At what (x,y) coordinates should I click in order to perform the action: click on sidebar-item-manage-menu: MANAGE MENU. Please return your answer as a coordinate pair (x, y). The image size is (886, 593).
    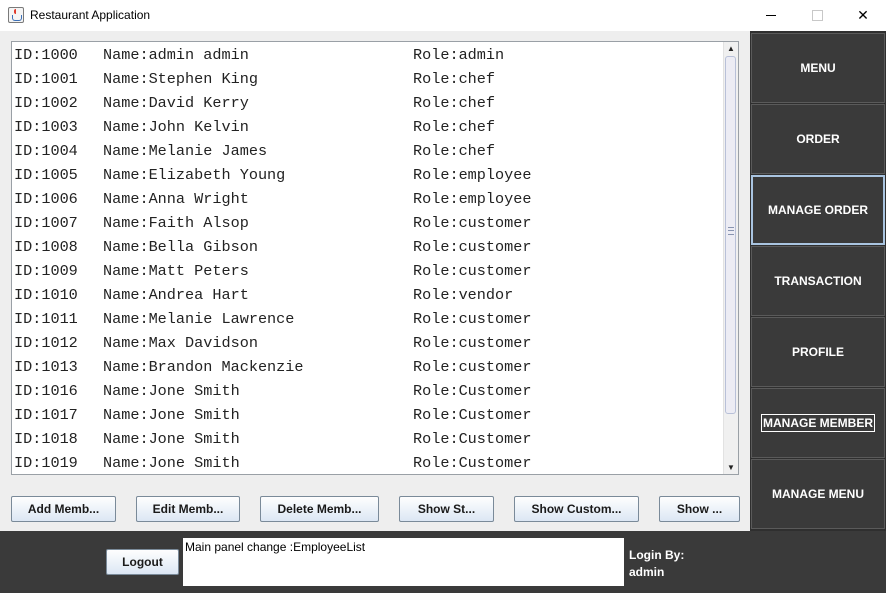
    Looking at the image, I should click on (818, 494).